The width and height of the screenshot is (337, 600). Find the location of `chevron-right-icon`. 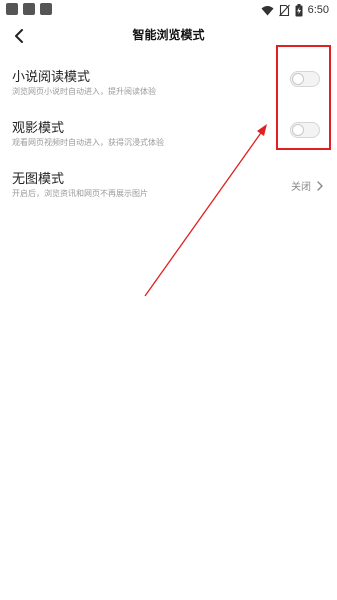

chevron-right-icon is located at coordinates (320, 185).